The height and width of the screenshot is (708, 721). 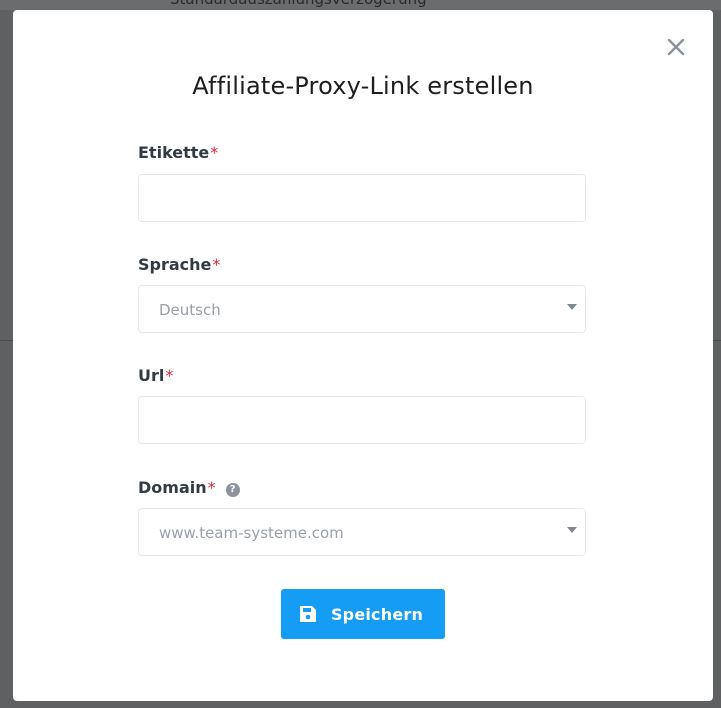 I want to click on language-field-label: Sprache*, so click(x=179, y=264).